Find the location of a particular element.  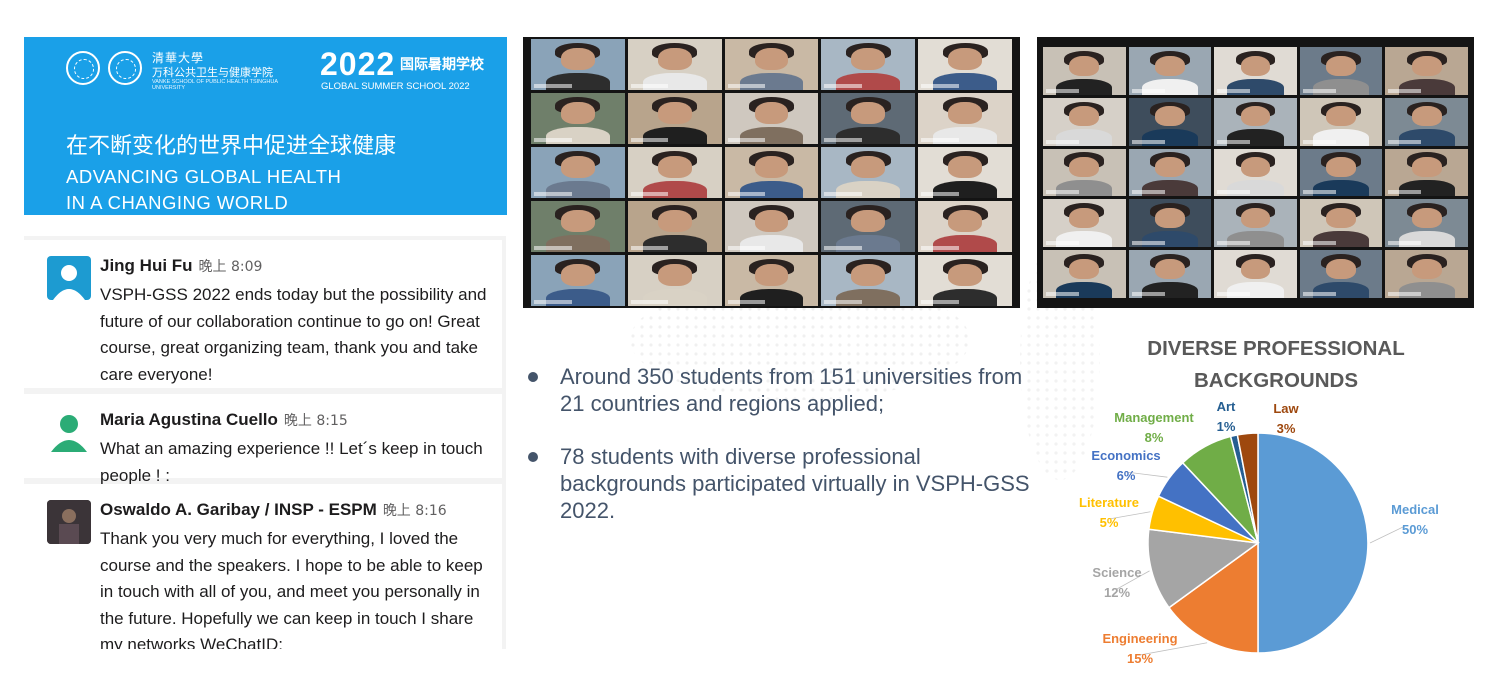

pie-label-law: Law 3% is located at coordinates (1286, 419).